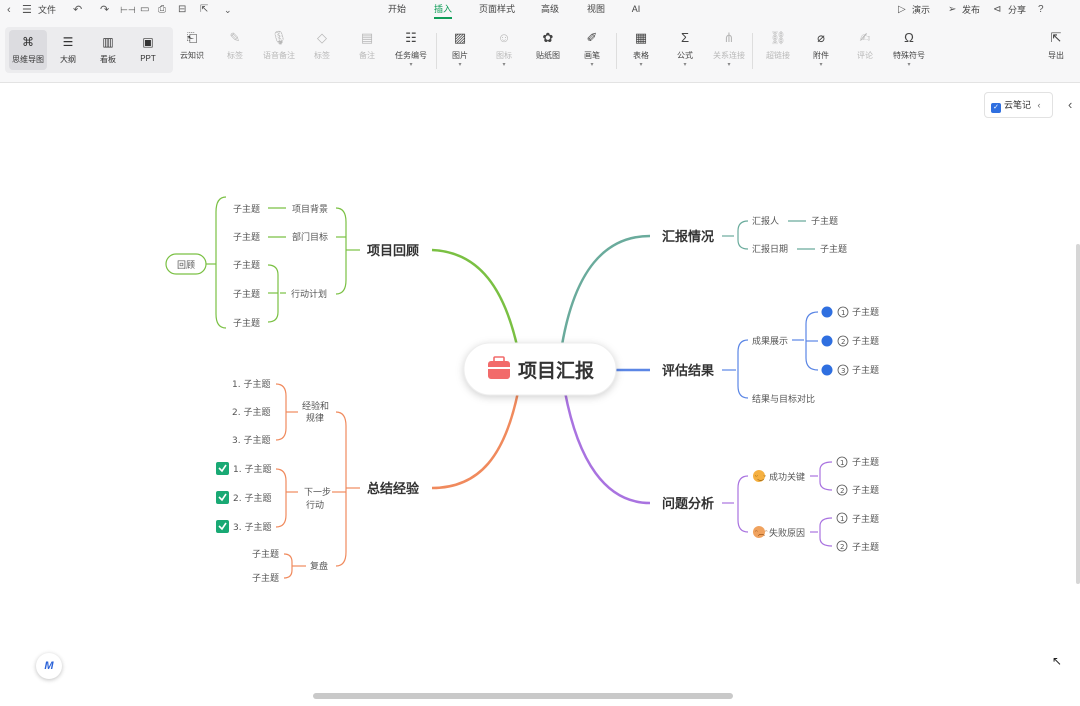  What do you see at coordinates (28, 50) in the screenshot?
I see `view-mindmap-button: ⌘ 思维导图` at bounding box center [28, 50].